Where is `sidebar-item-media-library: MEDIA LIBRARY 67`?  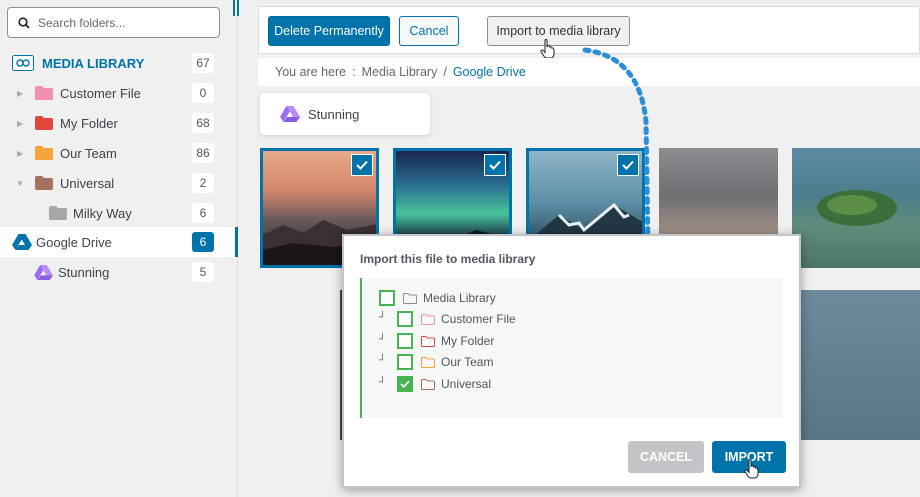 sidebar-item-media-library: MEDIA LIBRARY 67 is located at coordinates (119, 63).